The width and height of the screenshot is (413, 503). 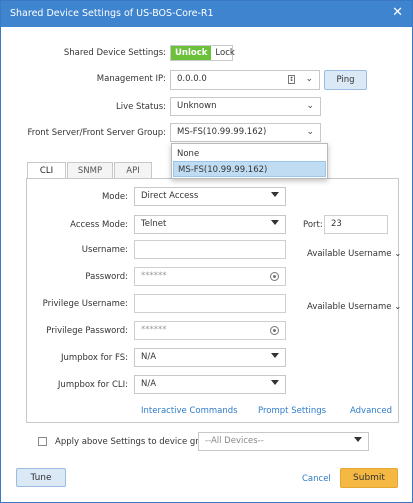 What do you see at coordinates (249, 154) in the screenshot?
I see `dropdown-option-none: None` at bounding box center [249, 154].